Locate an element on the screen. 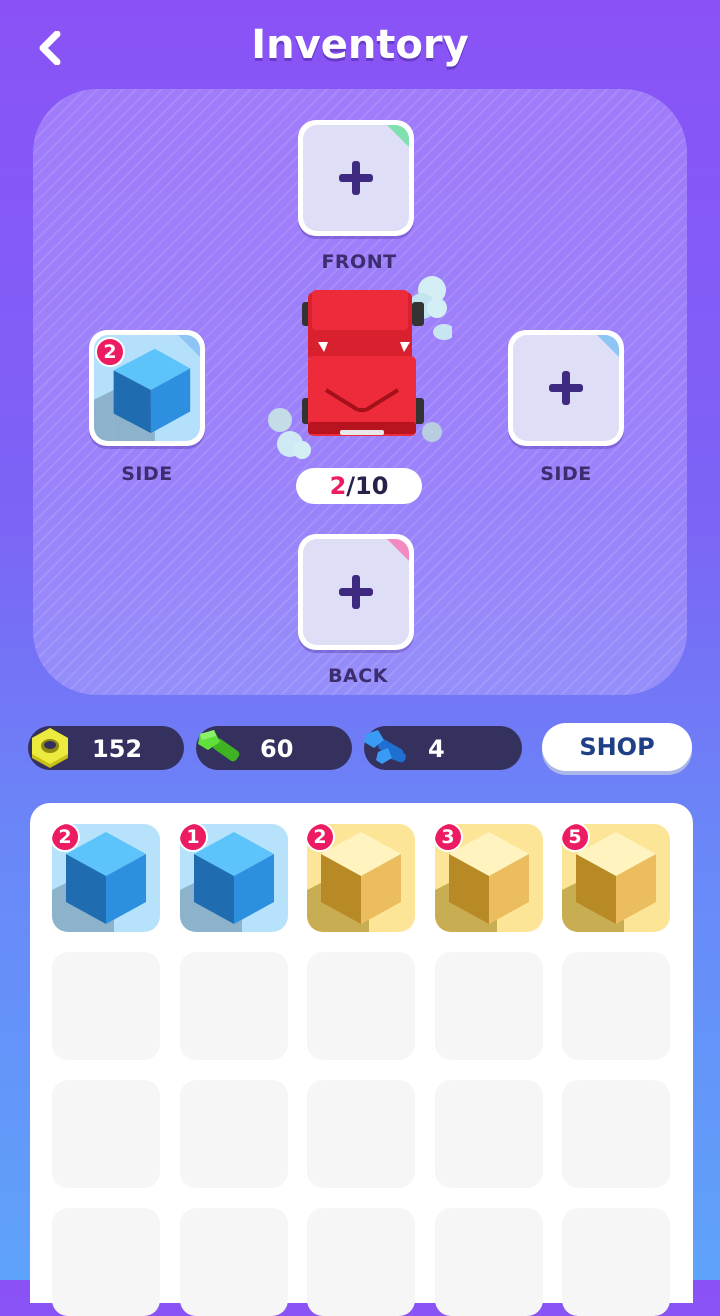  bolt-resource: 60 is located at coordinates (274, 748).